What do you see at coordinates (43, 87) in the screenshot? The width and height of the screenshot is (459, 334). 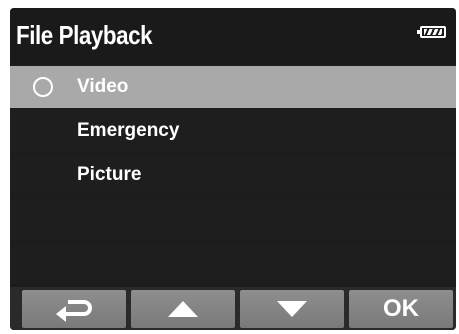 I see `radio-selected-icon` at bounding box center [43, 87].